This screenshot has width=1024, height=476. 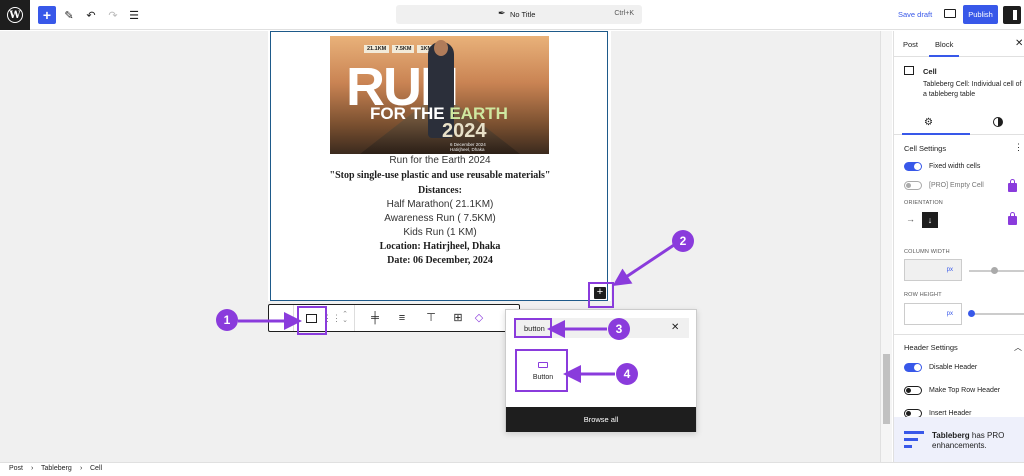 I want to click on pro-promo-banner: Tableberg has PRO enhancements., so click(x=959, y=439).